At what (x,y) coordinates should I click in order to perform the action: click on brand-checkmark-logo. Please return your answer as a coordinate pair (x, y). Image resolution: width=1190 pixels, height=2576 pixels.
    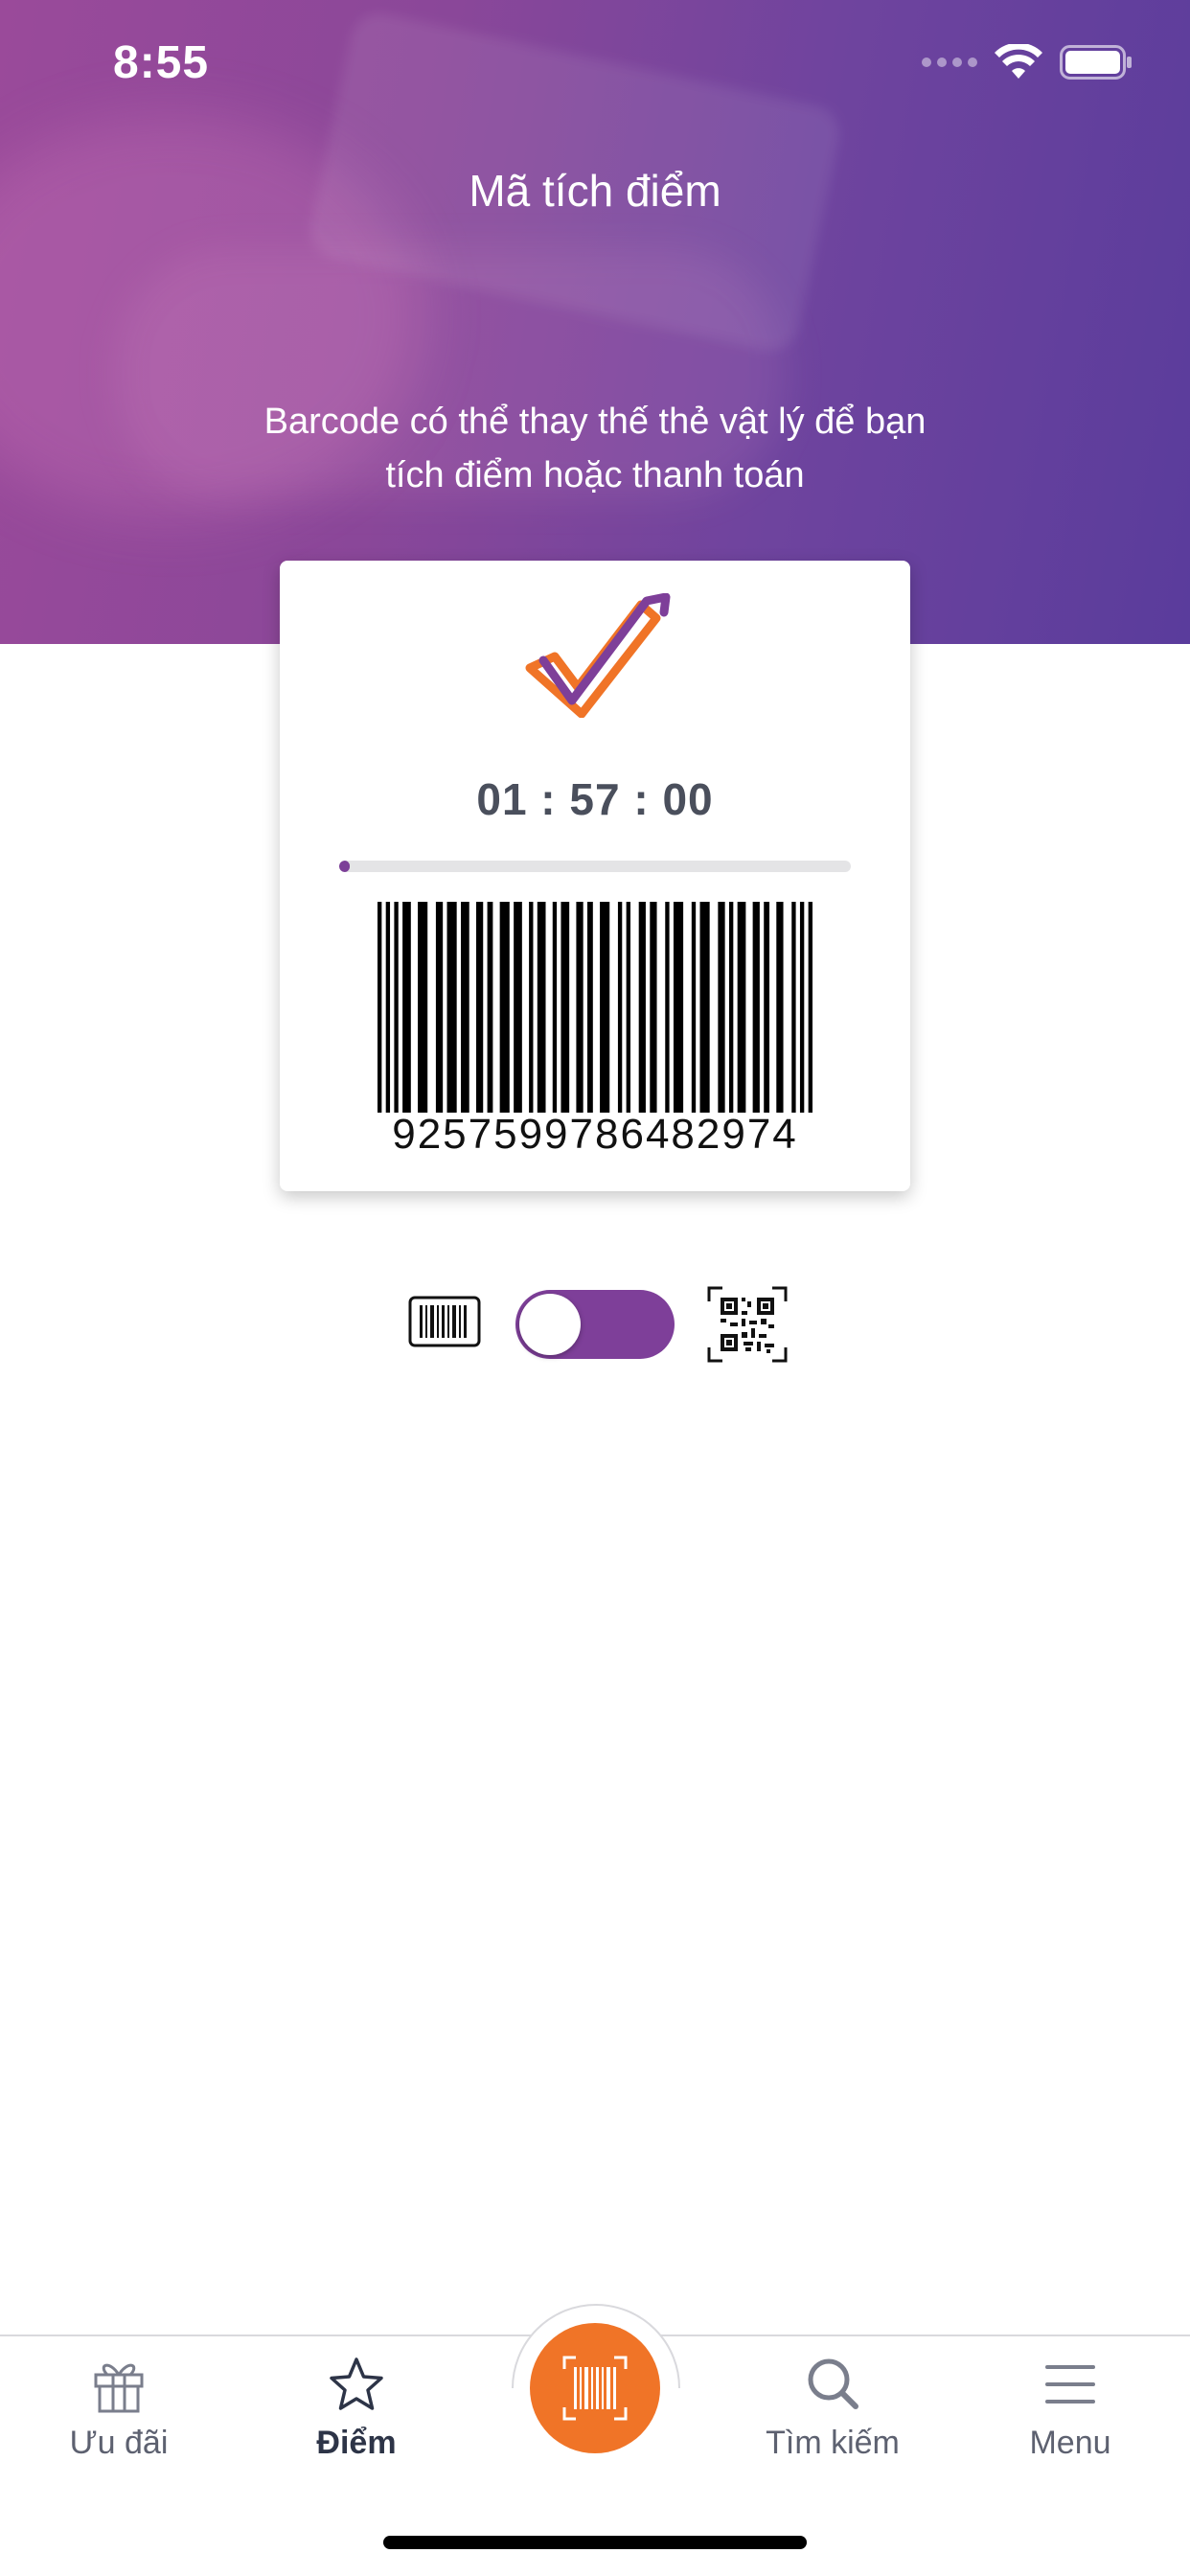
    Looking at the image, I should click on (598, 655).